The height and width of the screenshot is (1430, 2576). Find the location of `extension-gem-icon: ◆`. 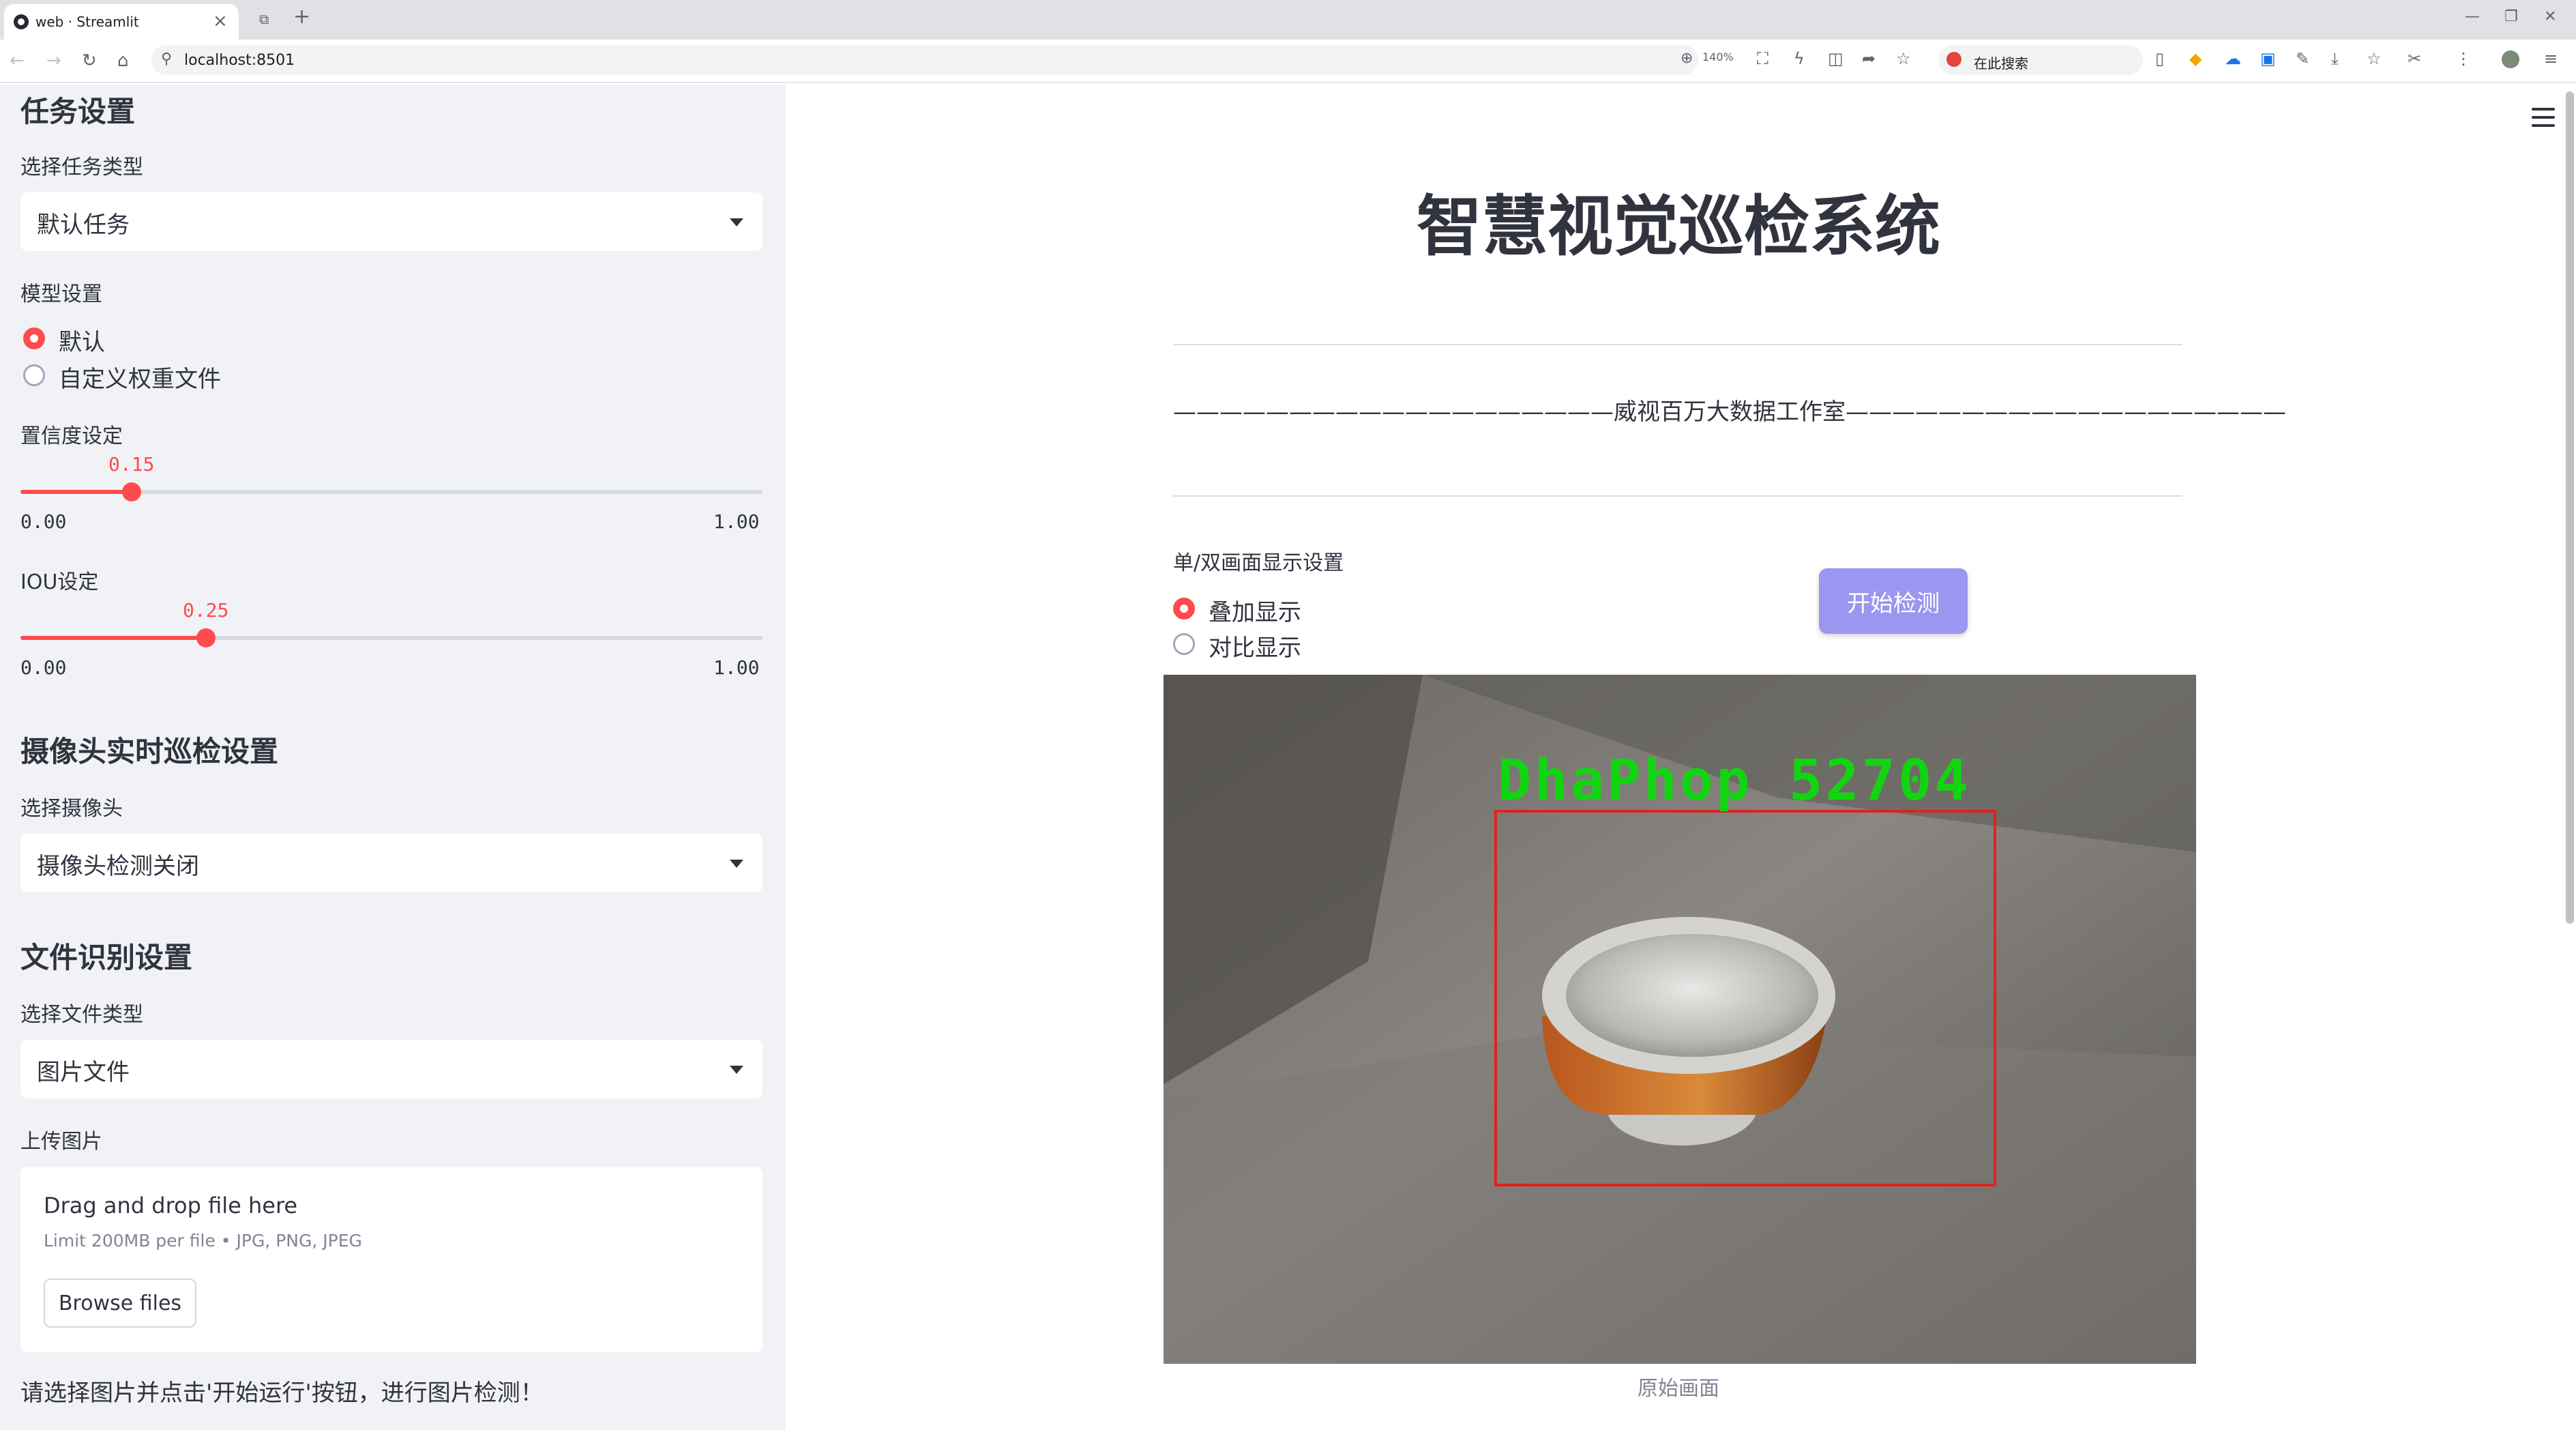

extension-gem-icon: ◆ is located at coordinates (2195, 59).